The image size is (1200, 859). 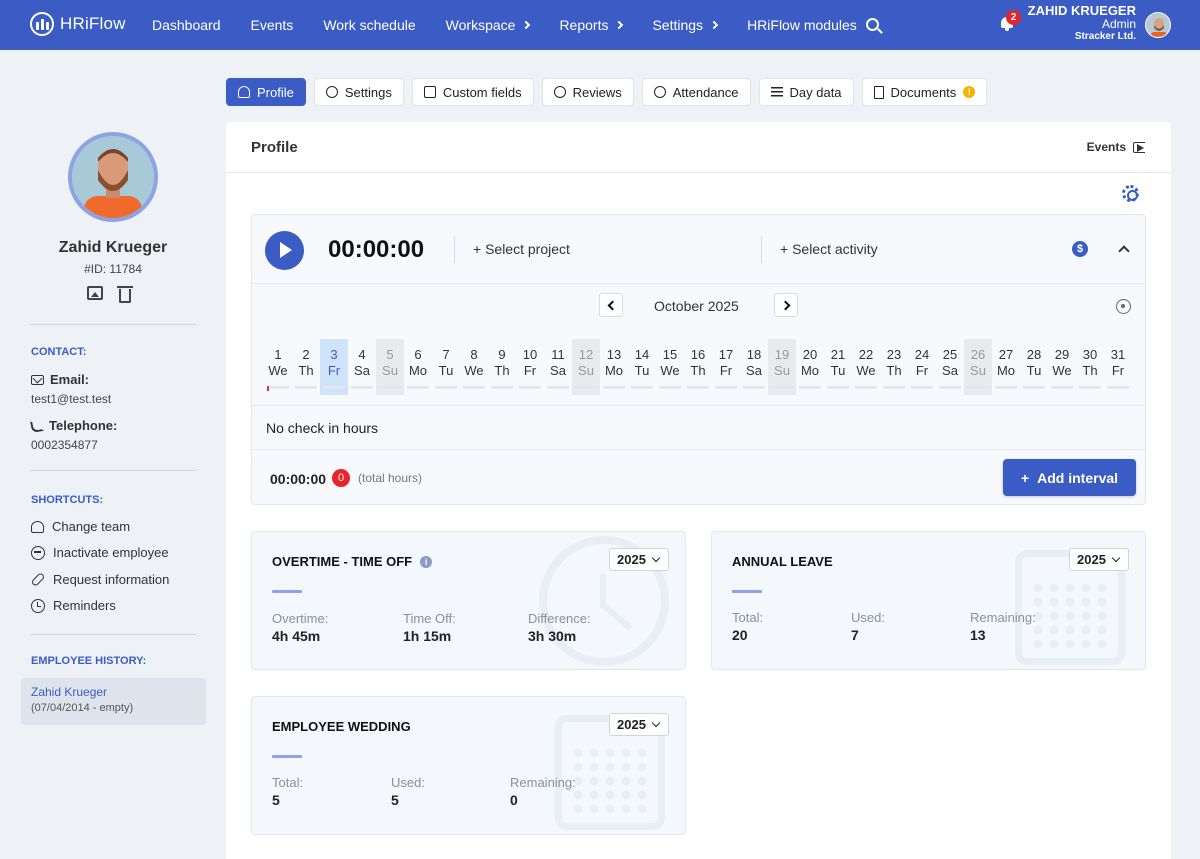 I want to click on day-number: 9, so click(x=502, y=354).